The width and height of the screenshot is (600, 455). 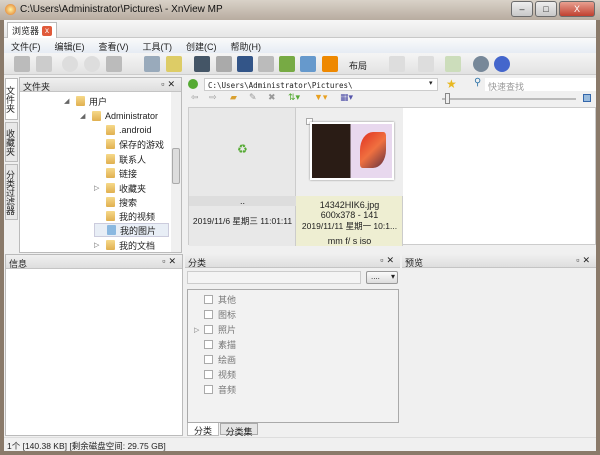 I want to click on sort-icon: ⇅▾, so click(x=294, y=97).